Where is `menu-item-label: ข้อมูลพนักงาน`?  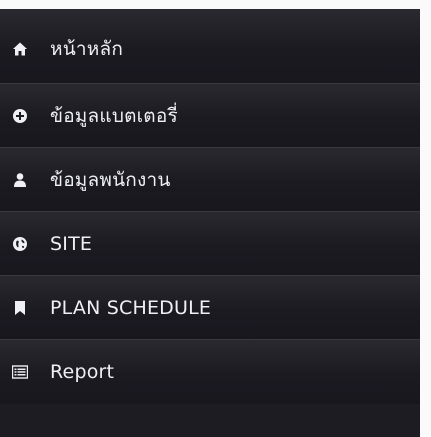
menu-item-label: ข้อมูลพนักงาน is located at coordinates (110, 179).